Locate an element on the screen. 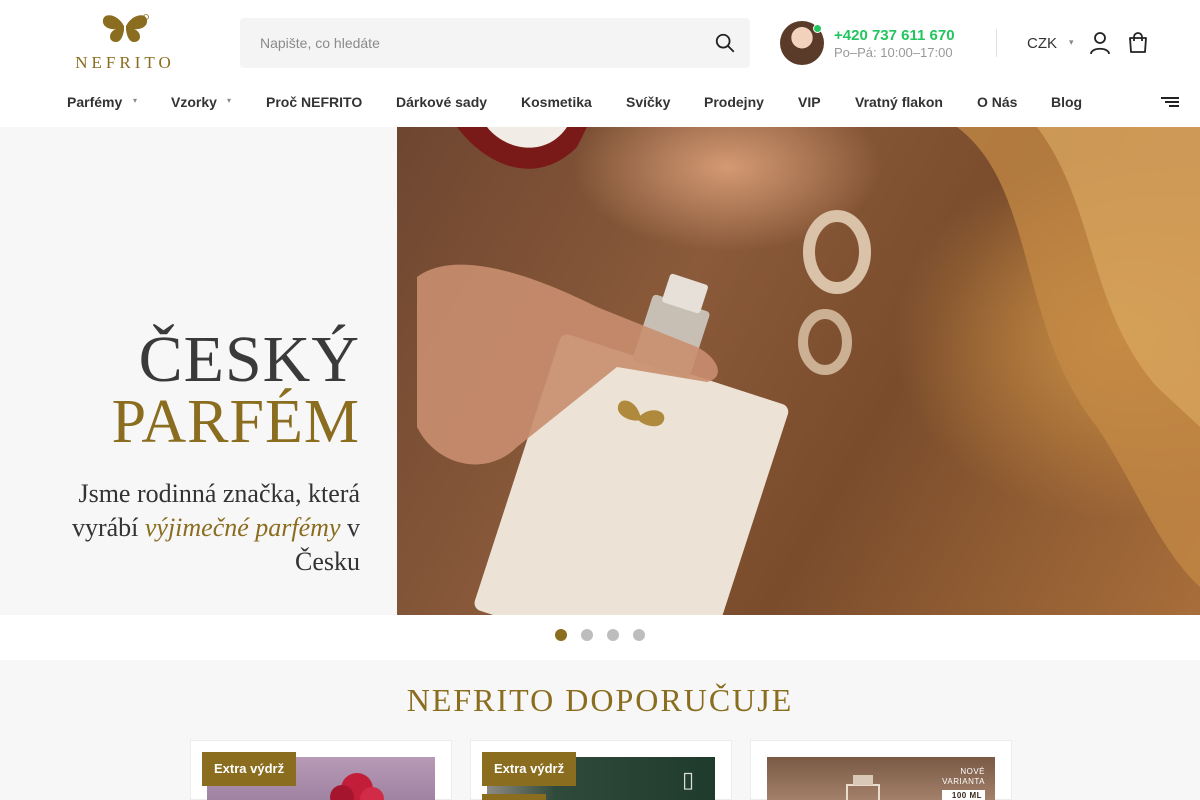 The width and height of the screenshot is (1200, 800). section-title: NEFRITO DOPORUČUJE is located at coordinates (600, 700).